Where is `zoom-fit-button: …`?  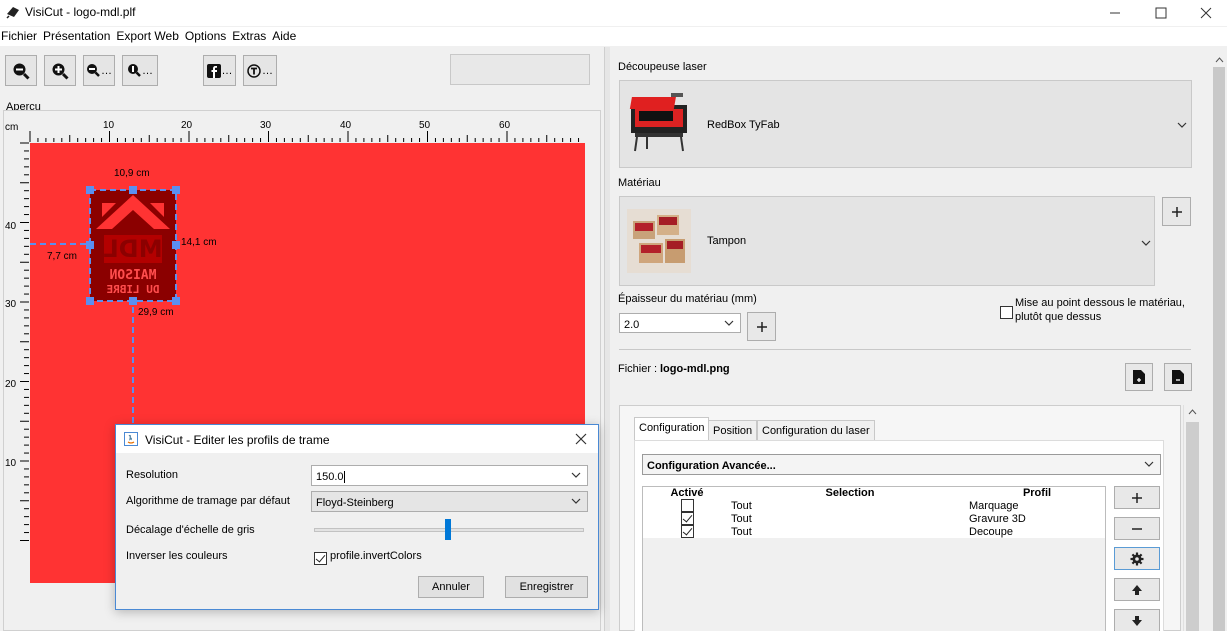
zoom-fit-button: … is located at coordinates (99, 70).